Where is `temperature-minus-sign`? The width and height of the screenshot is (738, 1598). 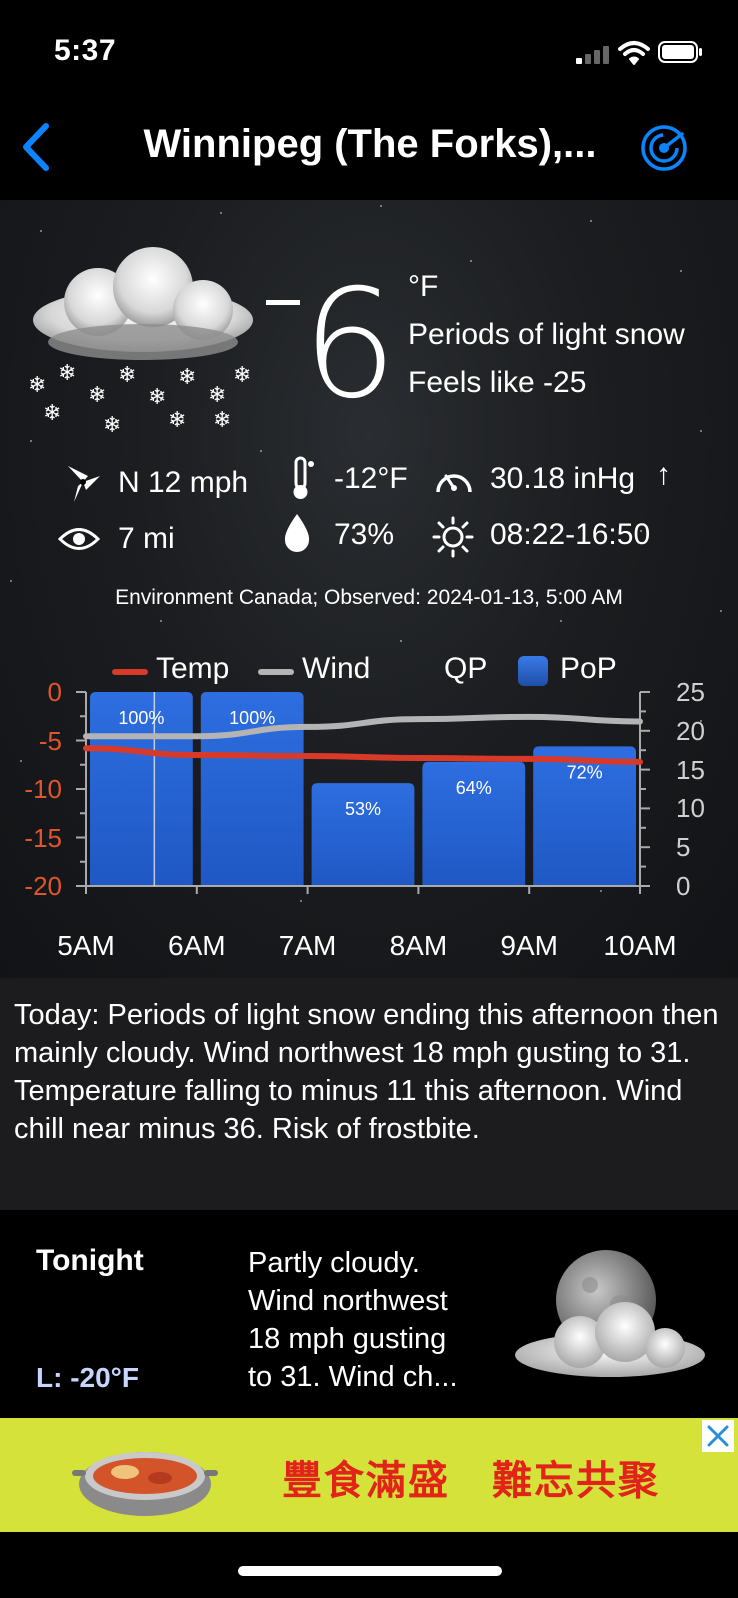
temperature-minus-sign is located at coordinates (283, 302).